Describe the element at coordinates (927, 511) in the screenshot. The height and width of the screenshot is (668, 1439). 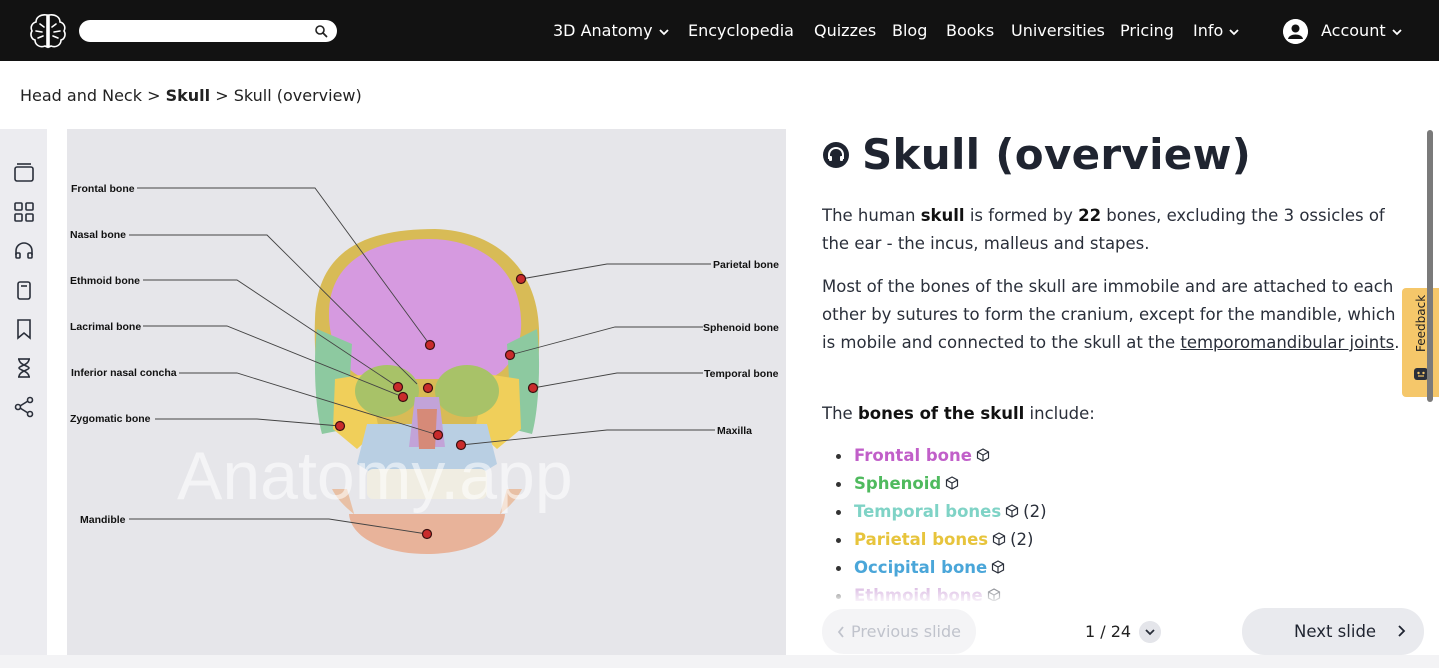
I see `bone-link: Temporal bones` at that location.